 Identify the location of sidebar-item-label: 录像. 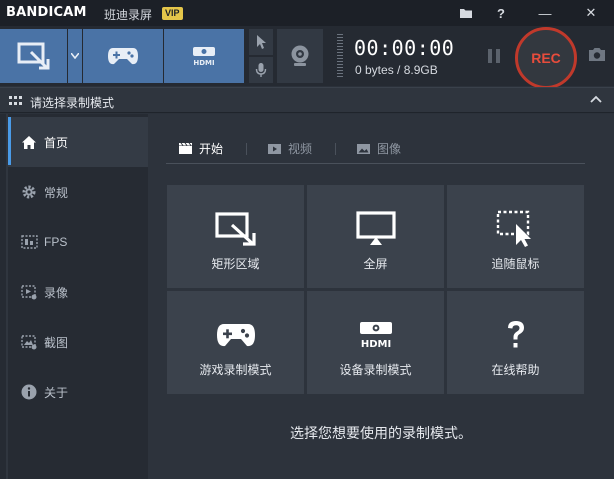
(56, 292).